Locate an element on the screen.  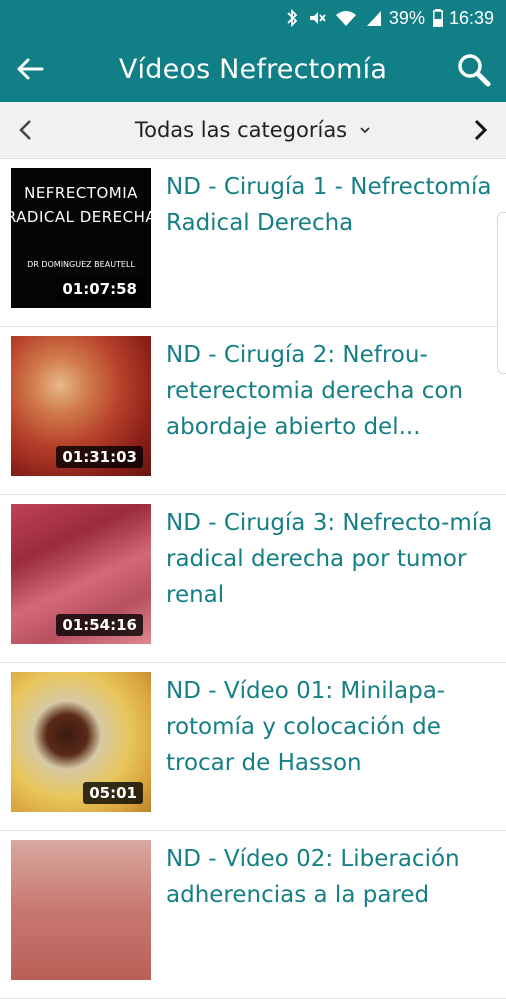
video-duration: 01:54:16 is located at coordinates (99, 625).